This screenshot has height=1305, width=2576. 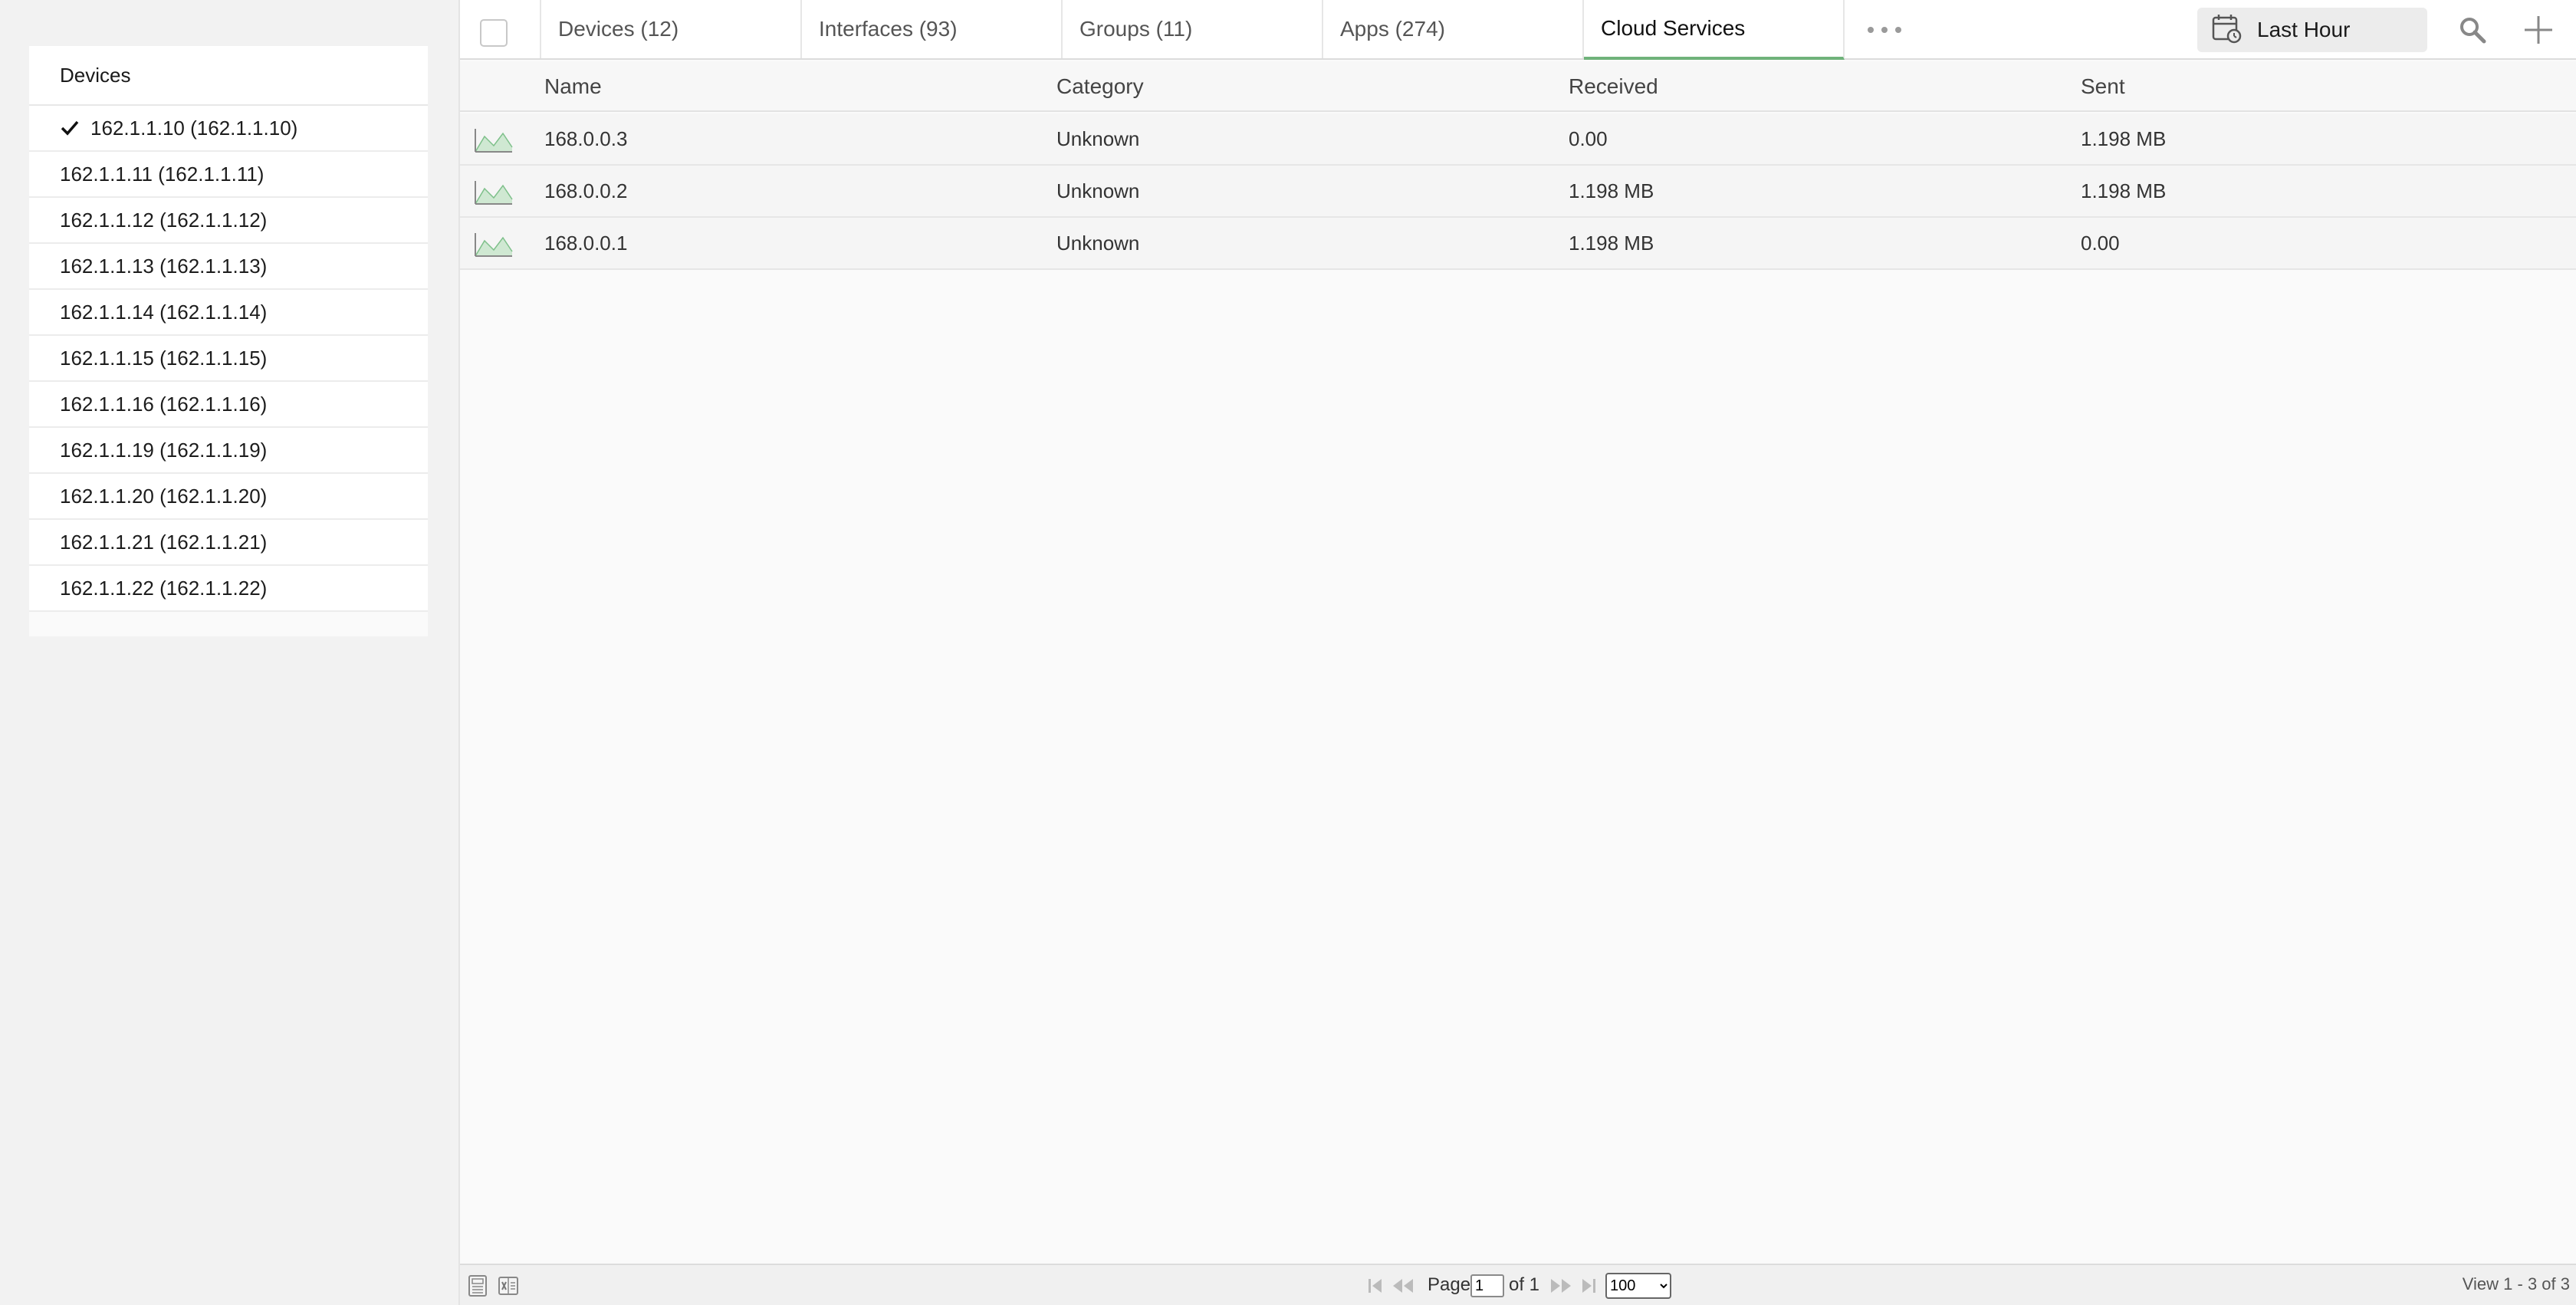 What do you see at coordinates (2516, 1283) in the screenshot?
I see `view-count: View 1 - 3 of 3` at bounding box center [2516, 1283].